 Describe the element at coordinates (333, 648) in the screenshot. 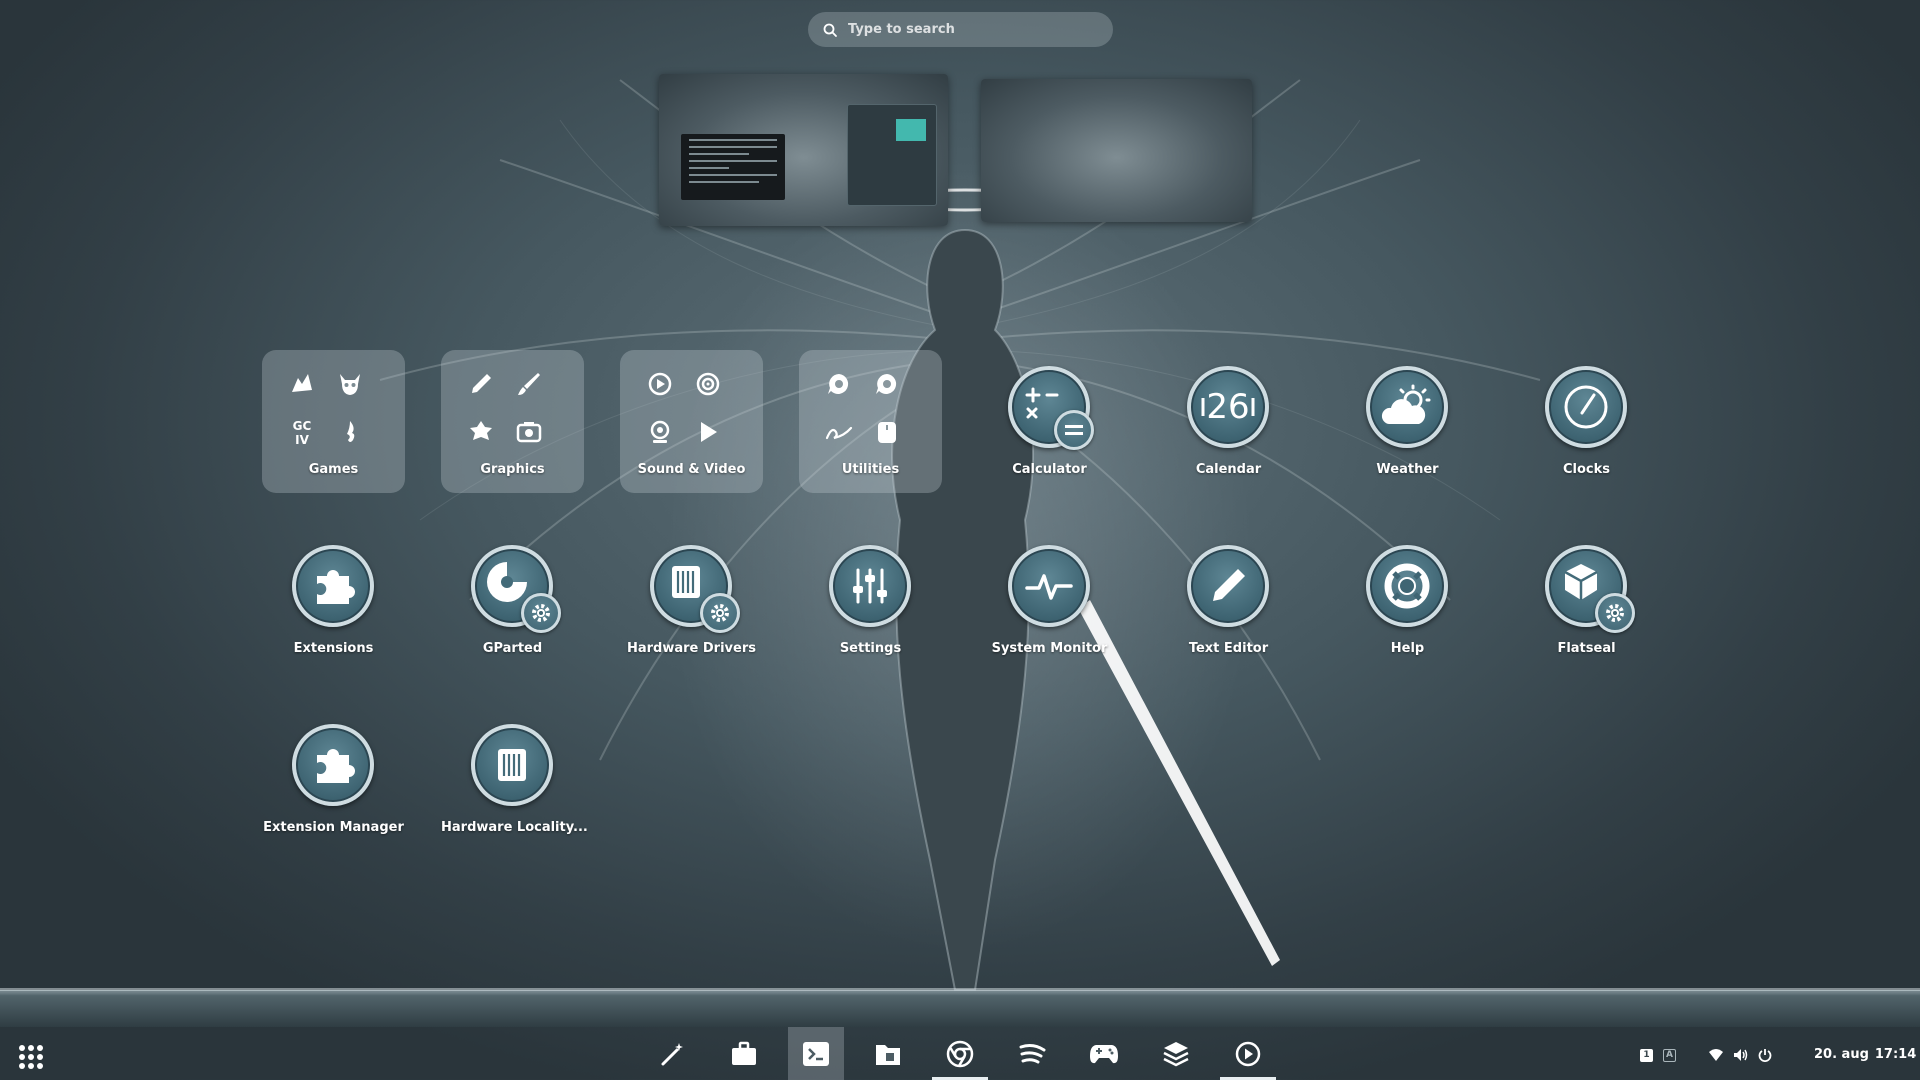

I see `app-label: Extensions` at that location.